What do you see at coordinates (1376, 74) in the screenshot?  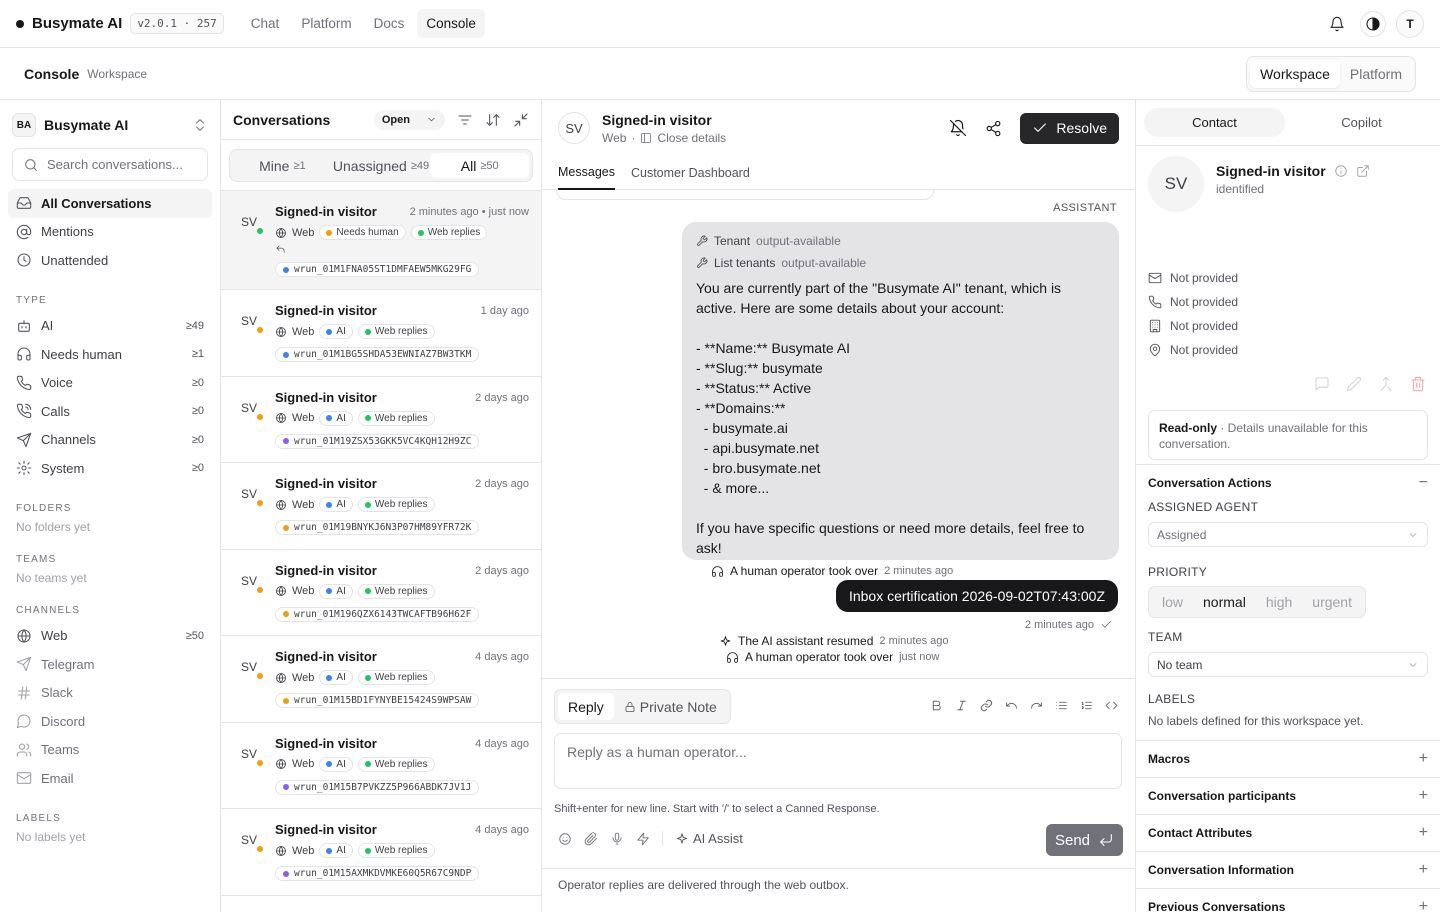 I see `scope-platform-button: Platform` at bounding box center [1376, 74].